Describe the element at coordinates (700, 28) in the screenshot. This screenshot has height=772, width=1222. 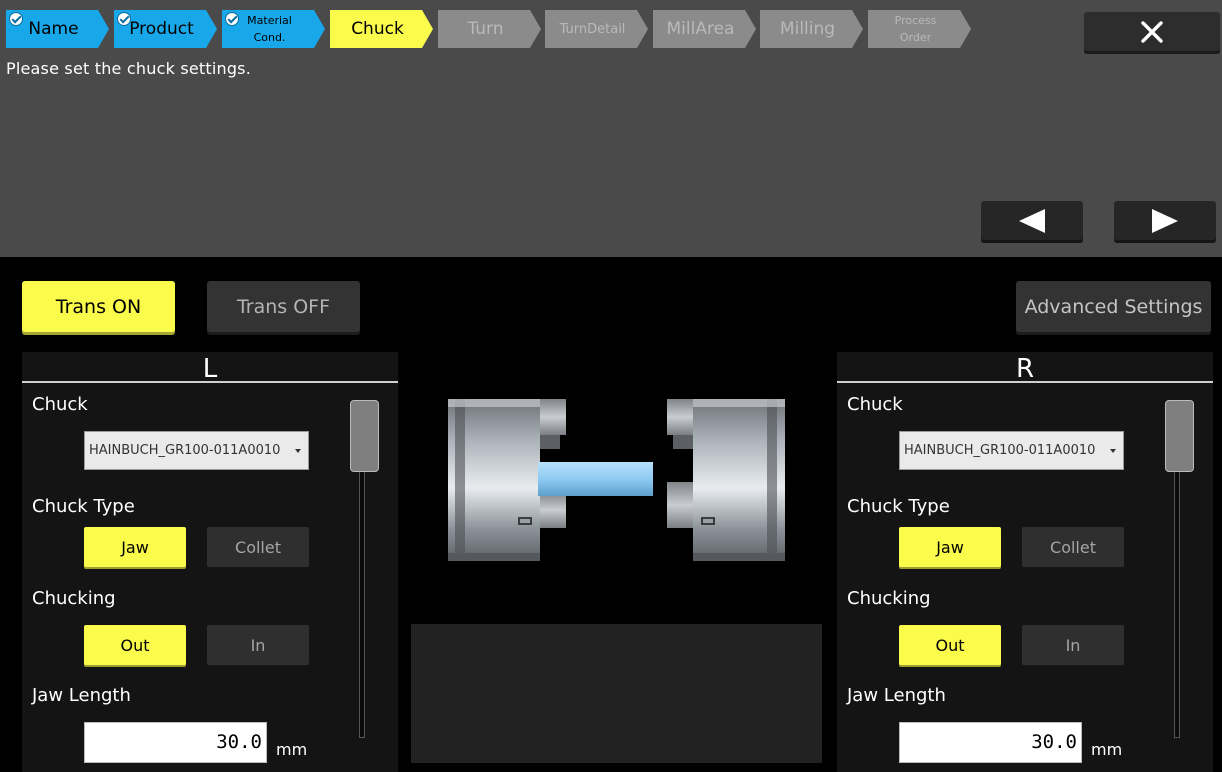
I see `step-label: MillArea` at that location.